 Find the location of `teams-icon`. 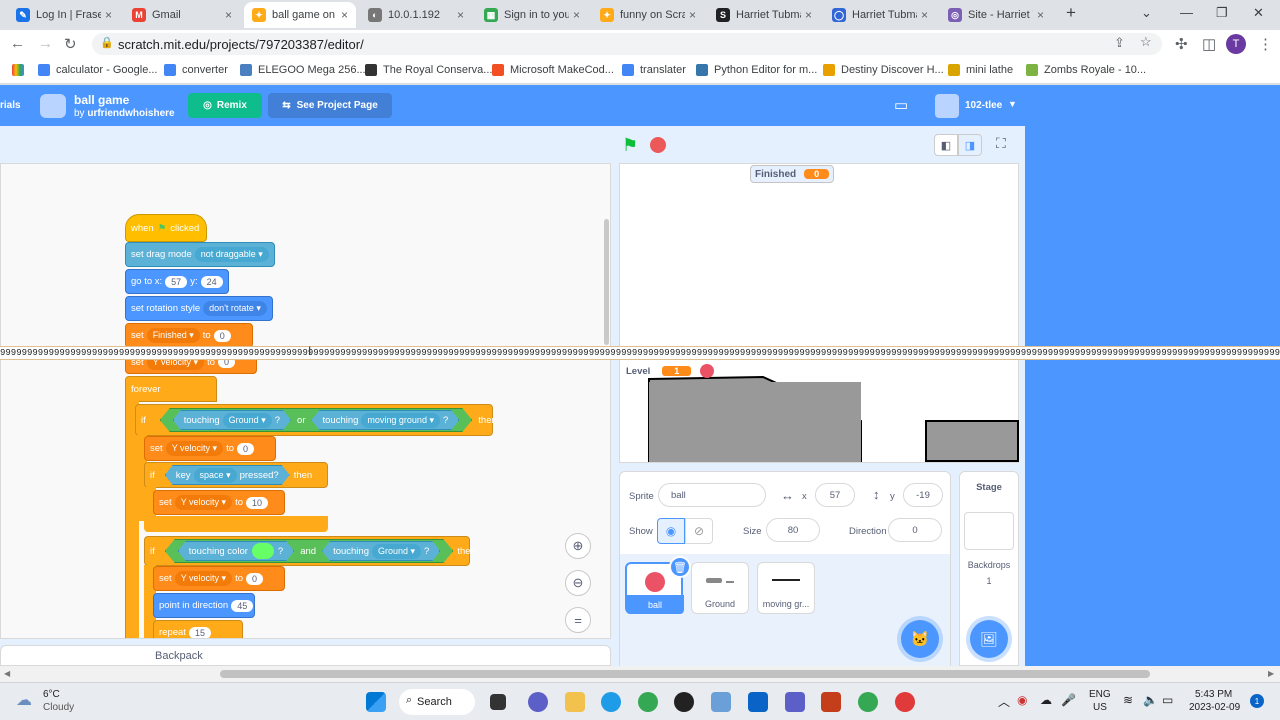

teams-icon is located at coordinates (795, 702).